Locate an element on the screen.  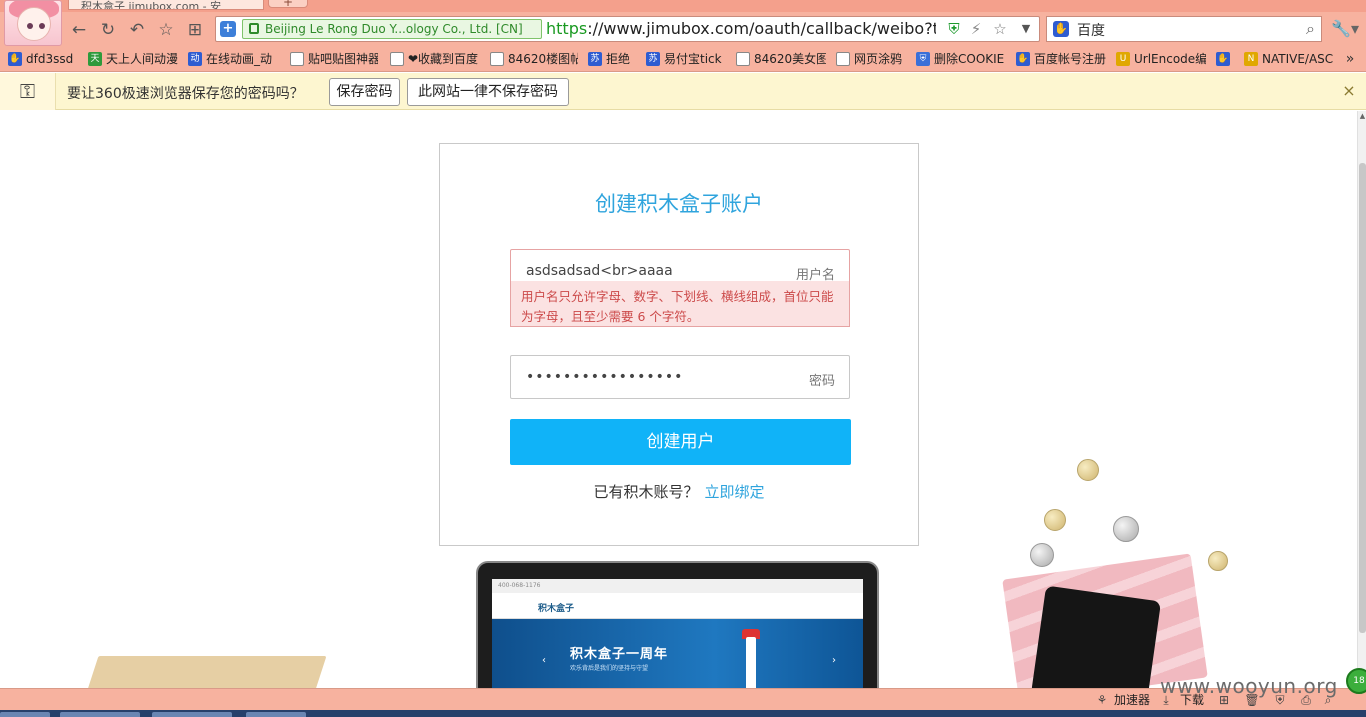
never-save-password-button: 此网站一律不保存密码 is located at coordinates (488, 92).